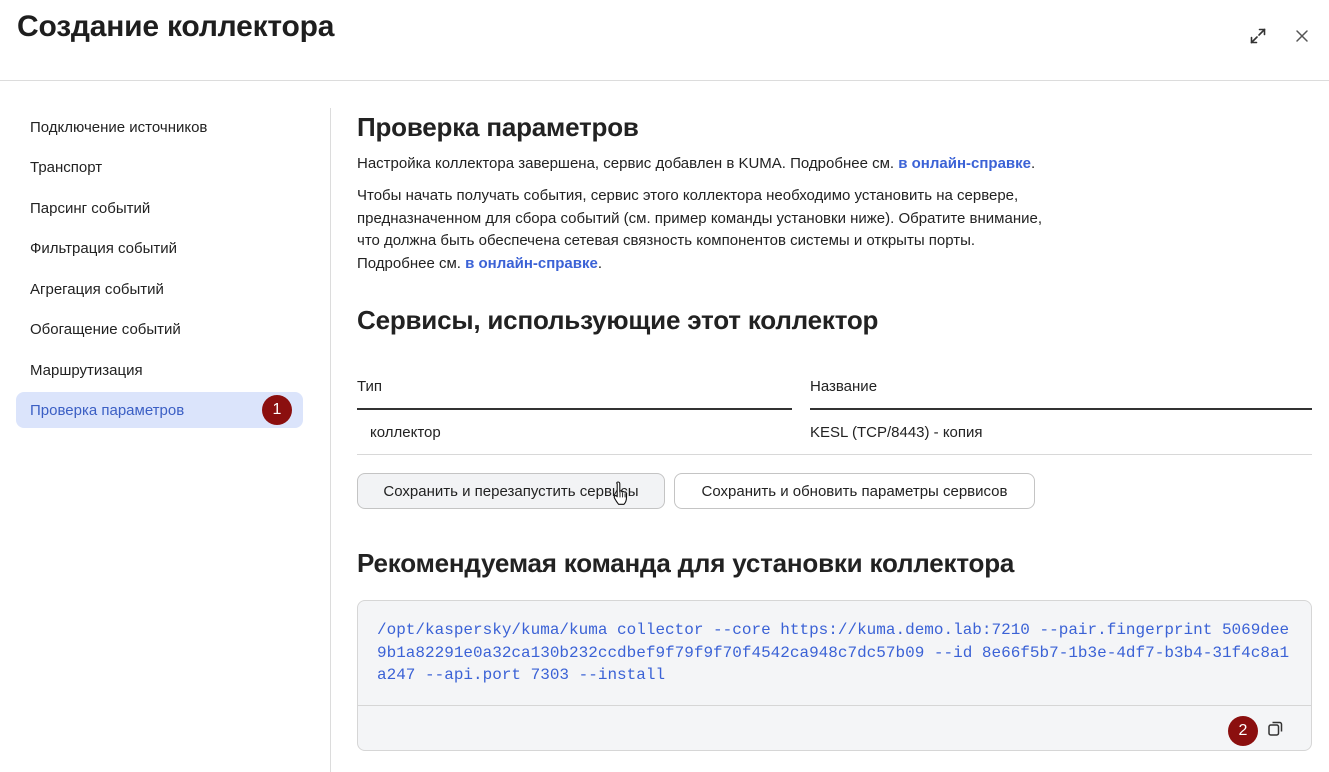 The width and height of the screenshot is (1329, 772). What do you see at coordinates (66, 167) in the screenshot?
I see `sidebar-item-label: Транспорт` at bounding box center [66, 167].